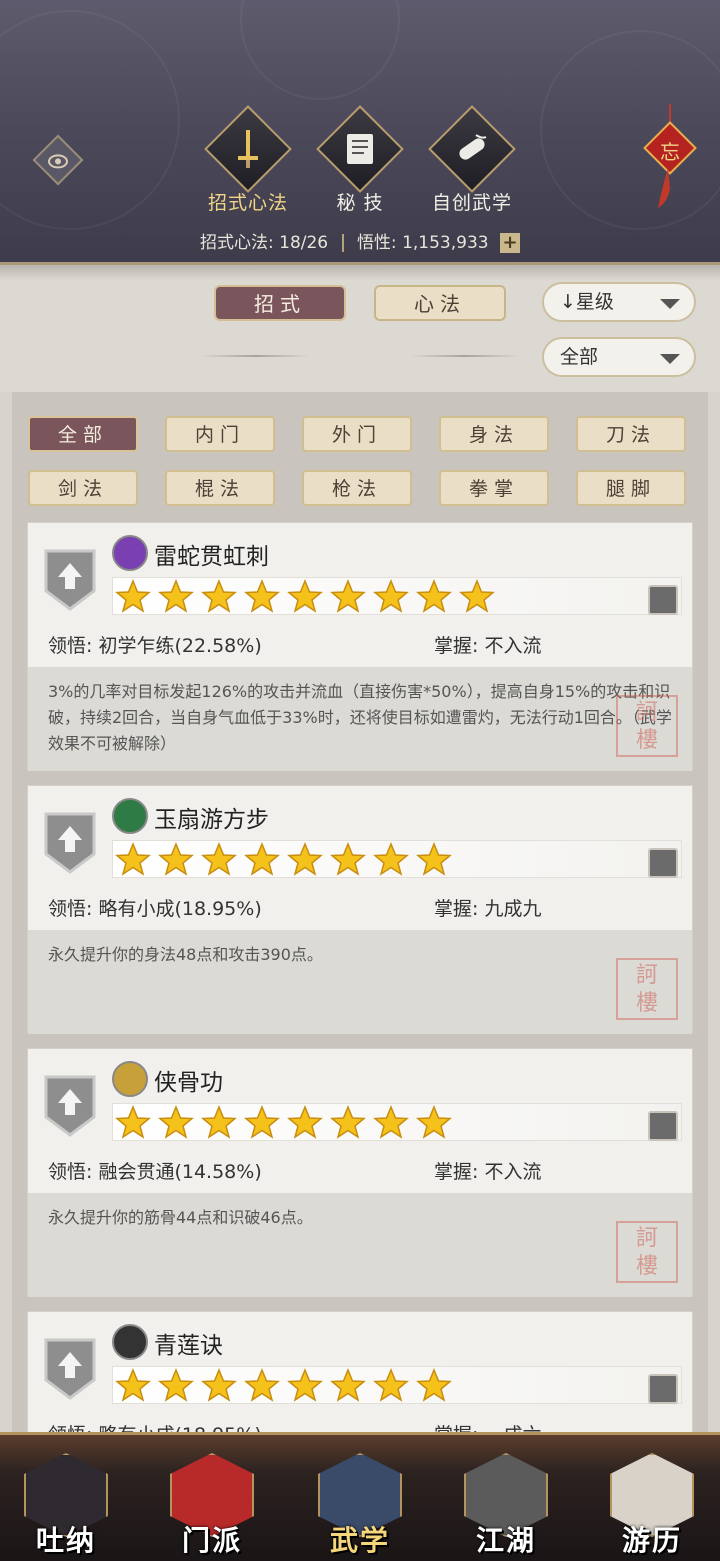 This screenshot has height=1561, width=720. I want to click on tab-self-created: 自创武学, so click(472, 160).